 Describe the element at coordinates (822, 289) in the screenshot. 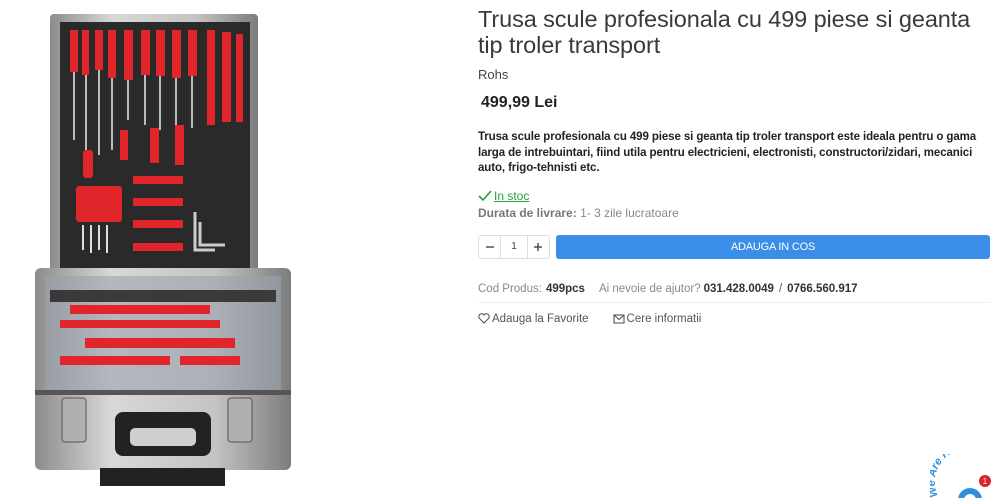

I see `phone-number-2: 0766.560.917` at that location.